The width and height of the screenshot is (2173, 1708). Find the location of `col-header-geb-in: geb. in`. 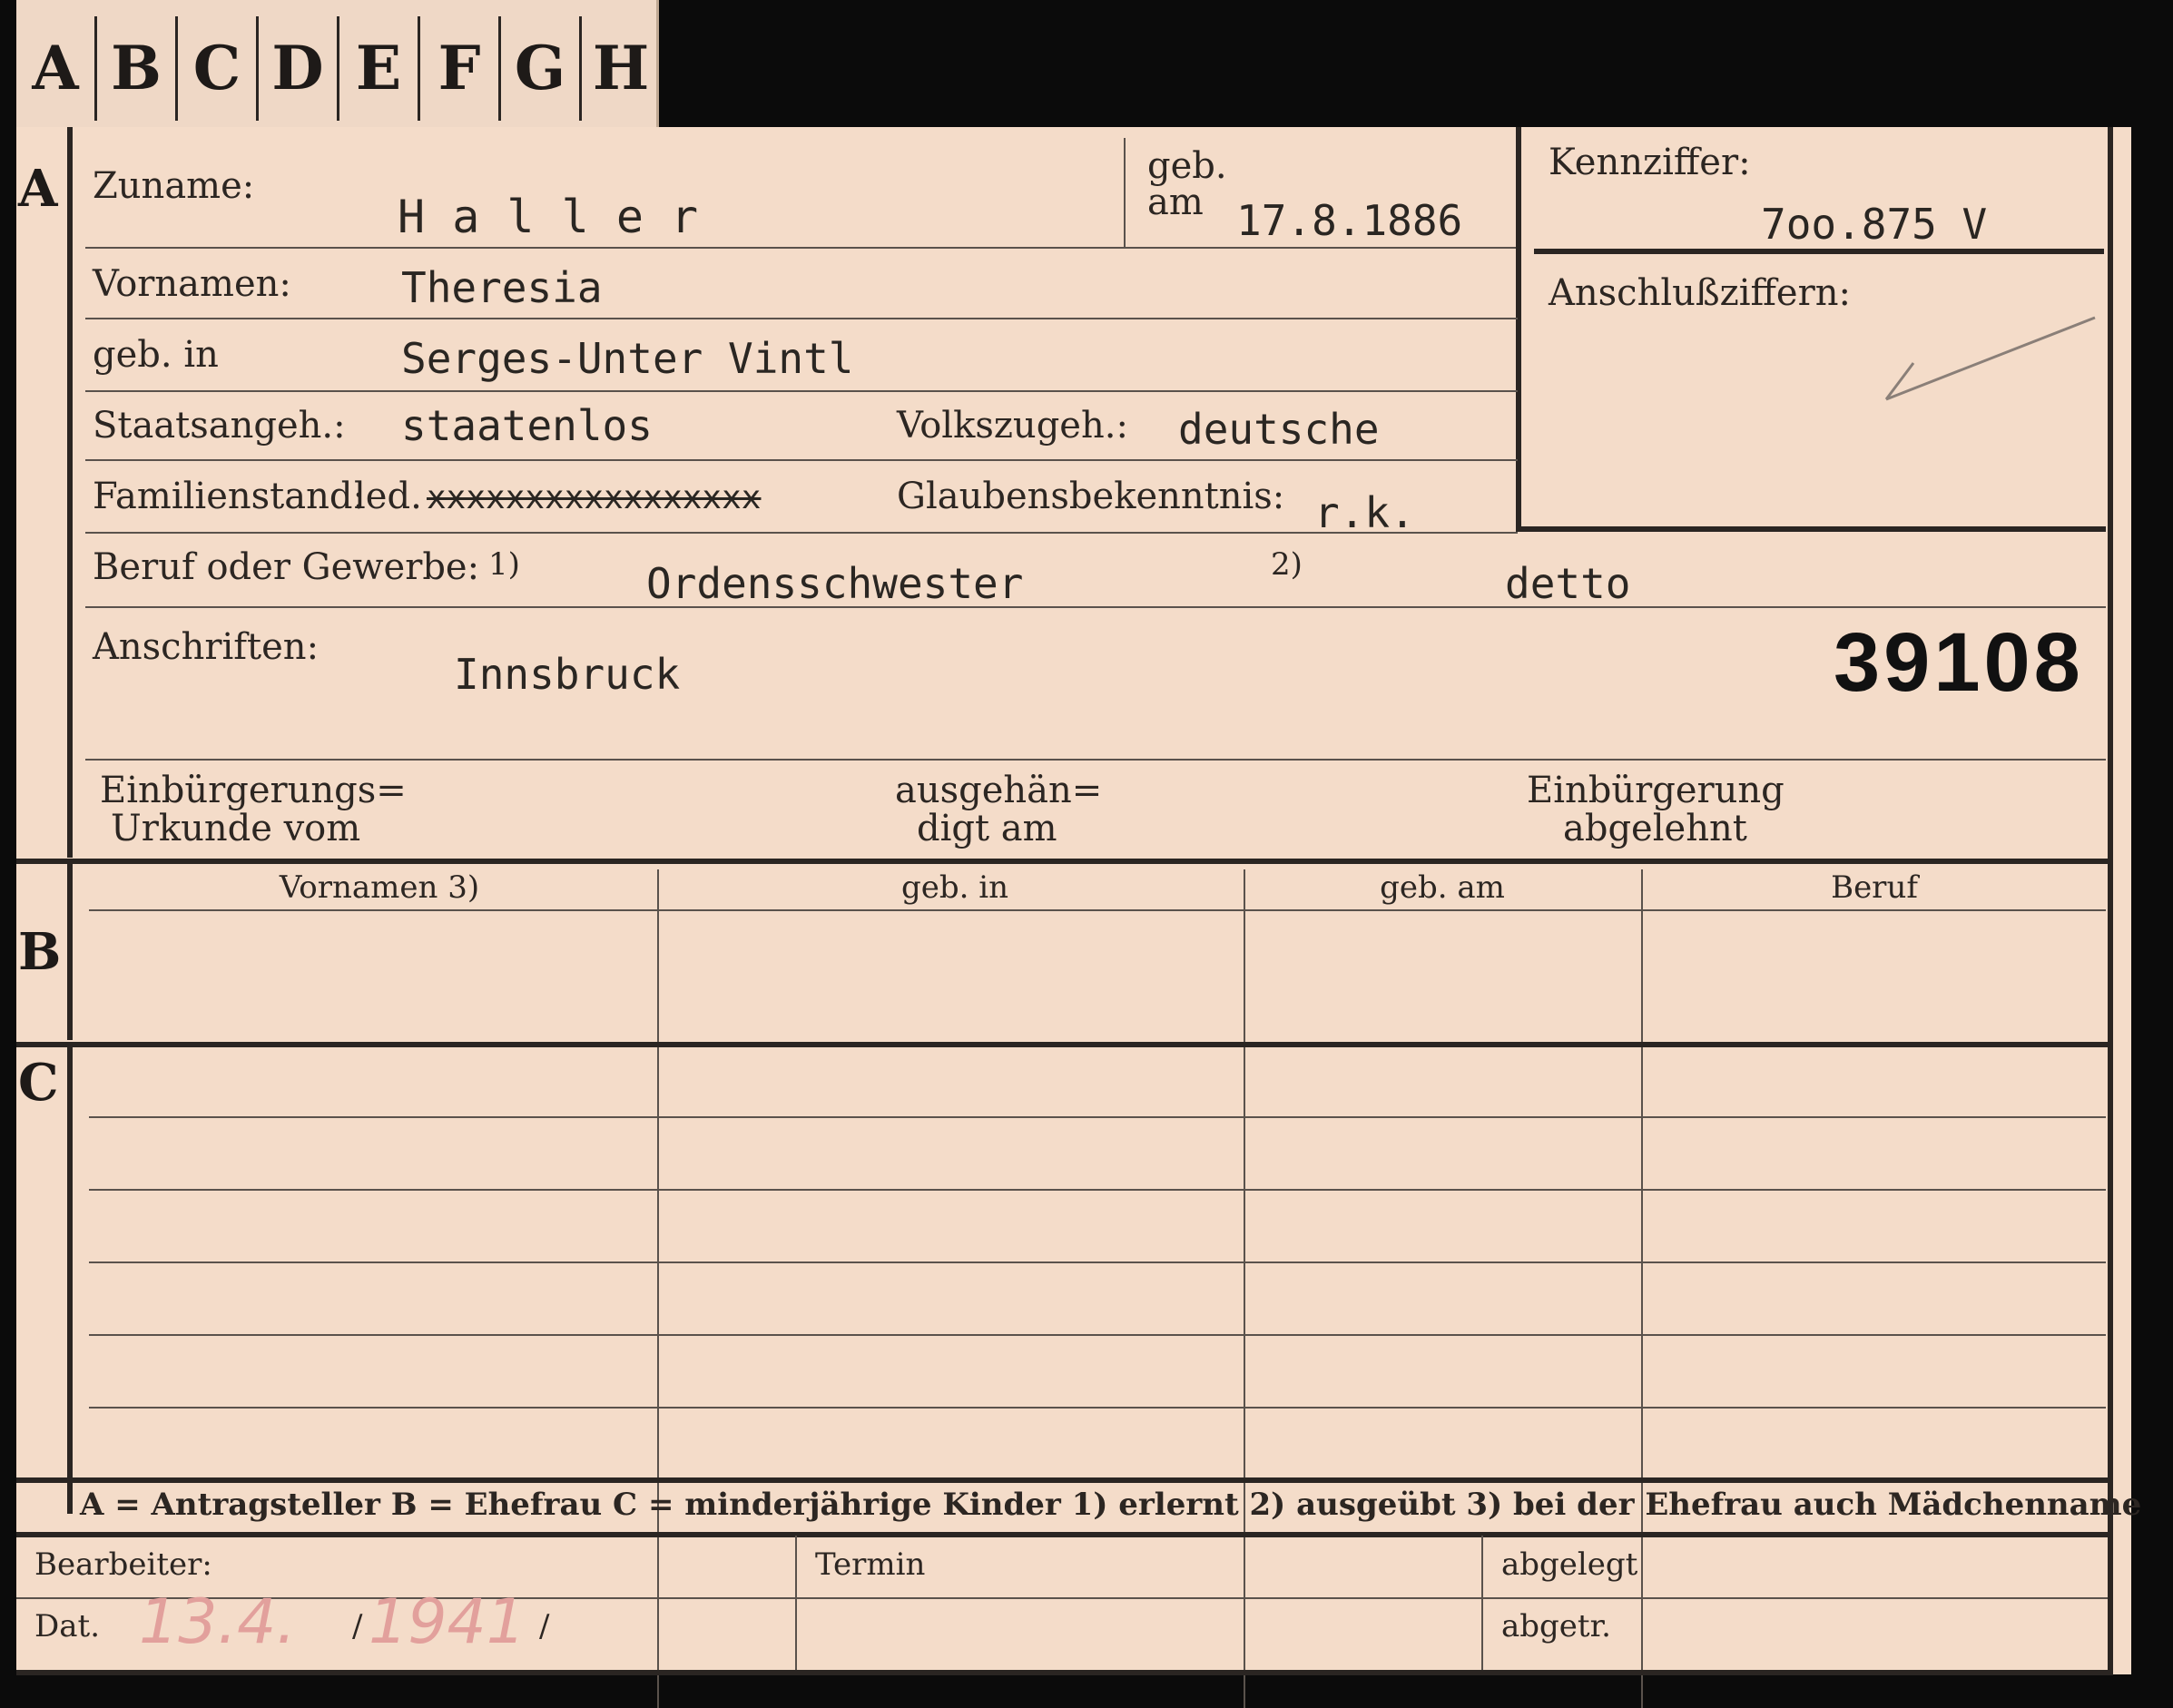

col-header-geb-in: geb. in is located at coordinates (954, 887).